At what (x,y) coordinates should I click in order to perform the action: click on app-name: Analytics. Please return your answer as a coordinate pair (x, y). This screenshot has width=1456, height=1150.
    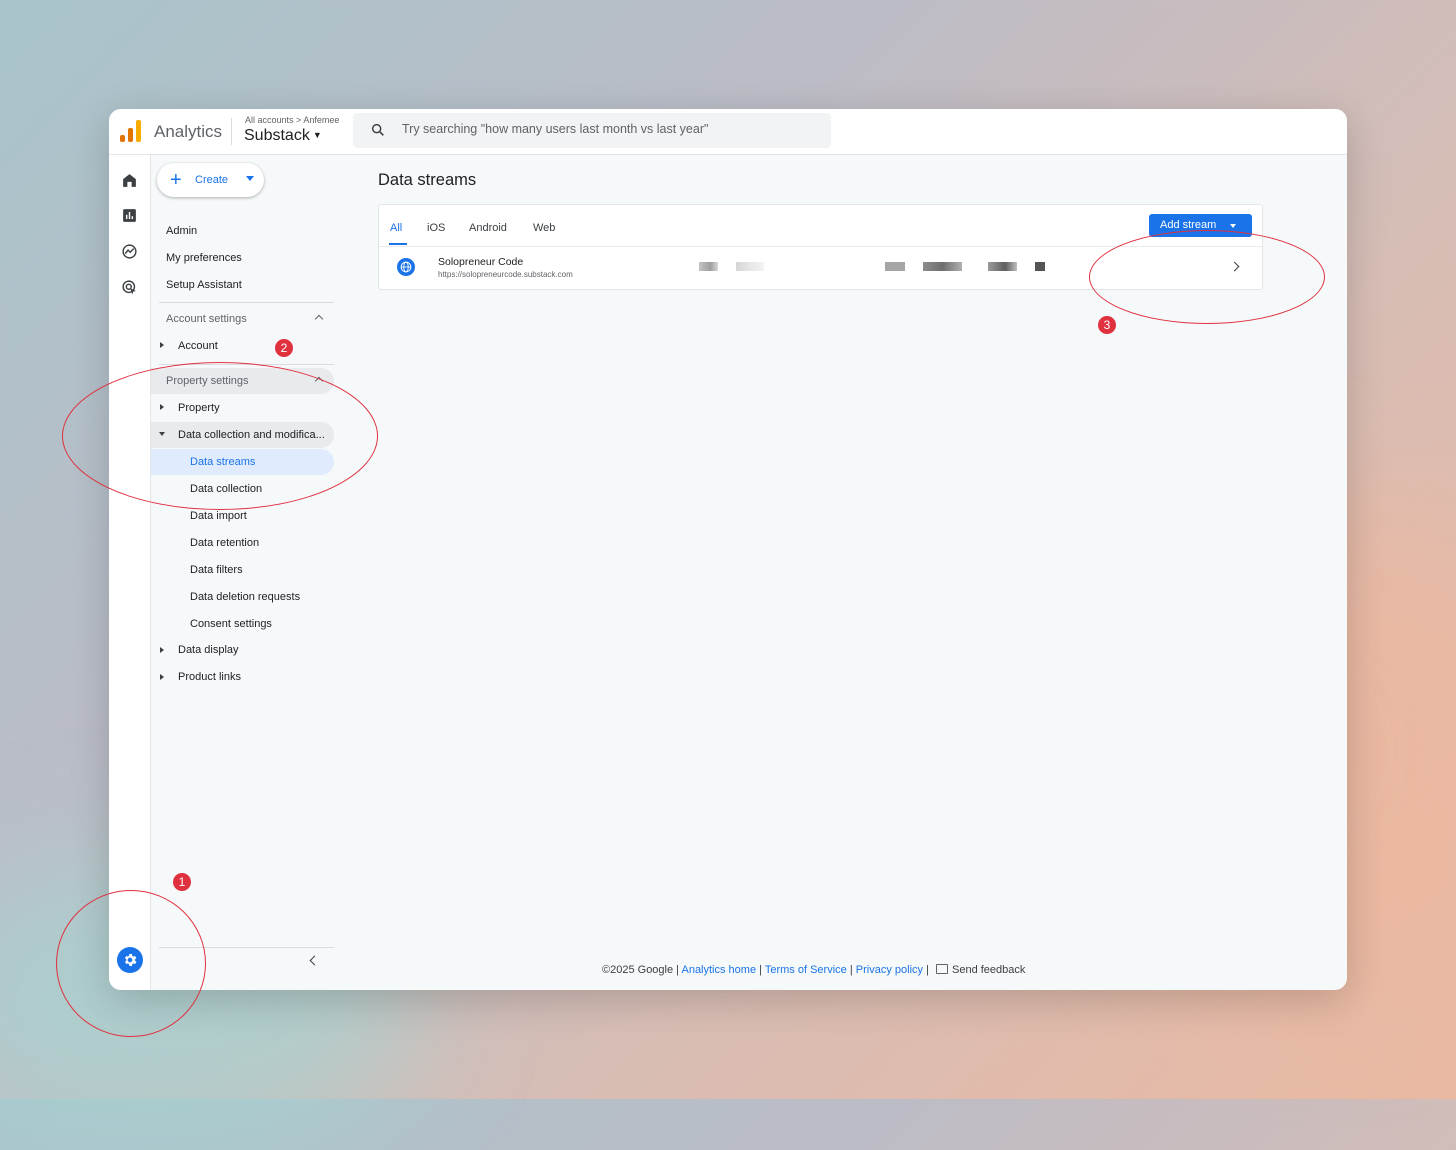
    Looking at the image, I should click on (188, 131).